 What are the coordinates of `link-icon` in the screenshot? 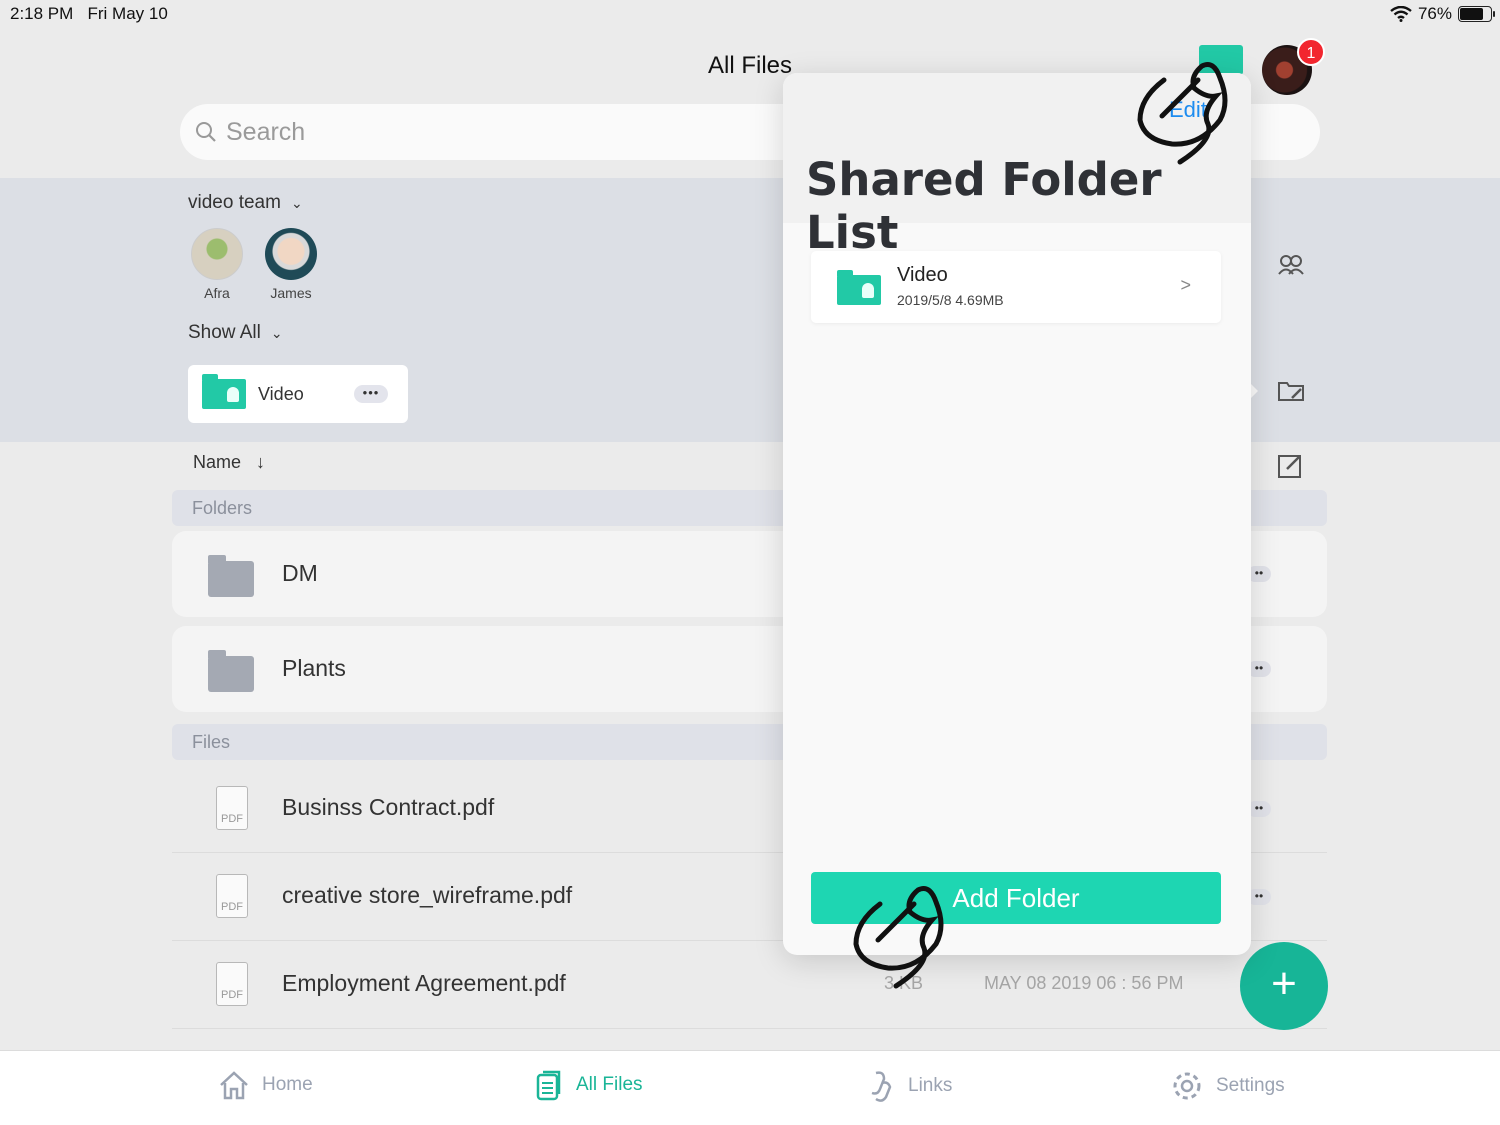 It's located at (881, 1086).